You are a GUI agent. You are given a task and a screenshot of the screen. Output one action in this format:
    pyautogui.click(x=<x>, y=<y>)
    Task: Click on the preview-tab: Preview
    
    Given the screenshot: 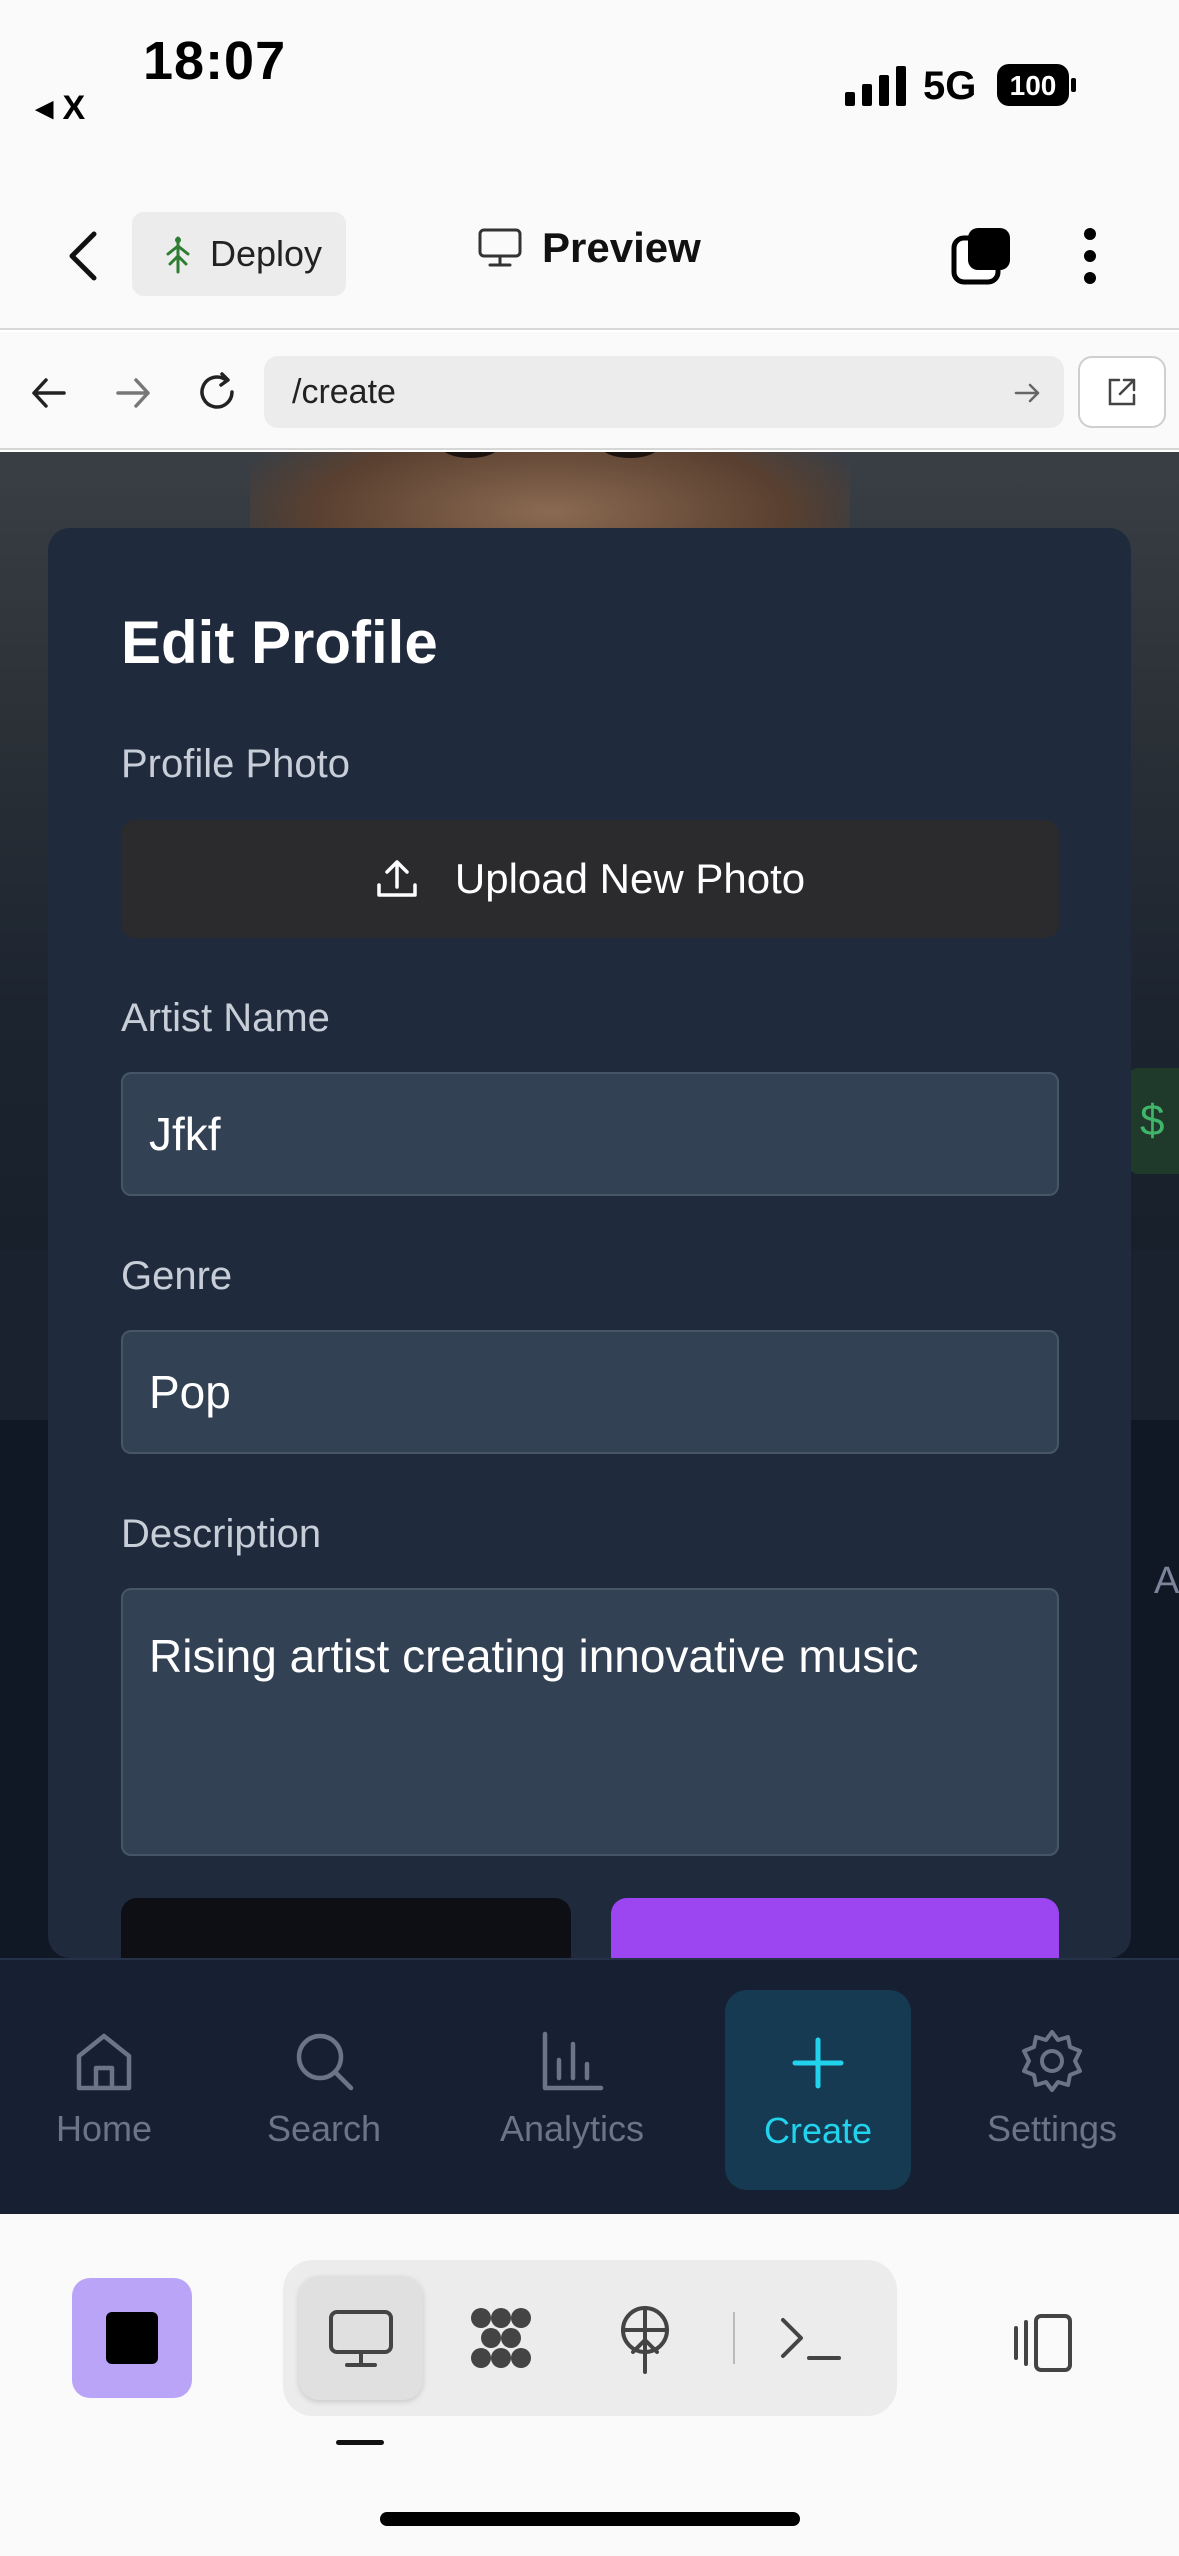 What is the action you would take?
    pyautogui.click(x=589, y=248)
    